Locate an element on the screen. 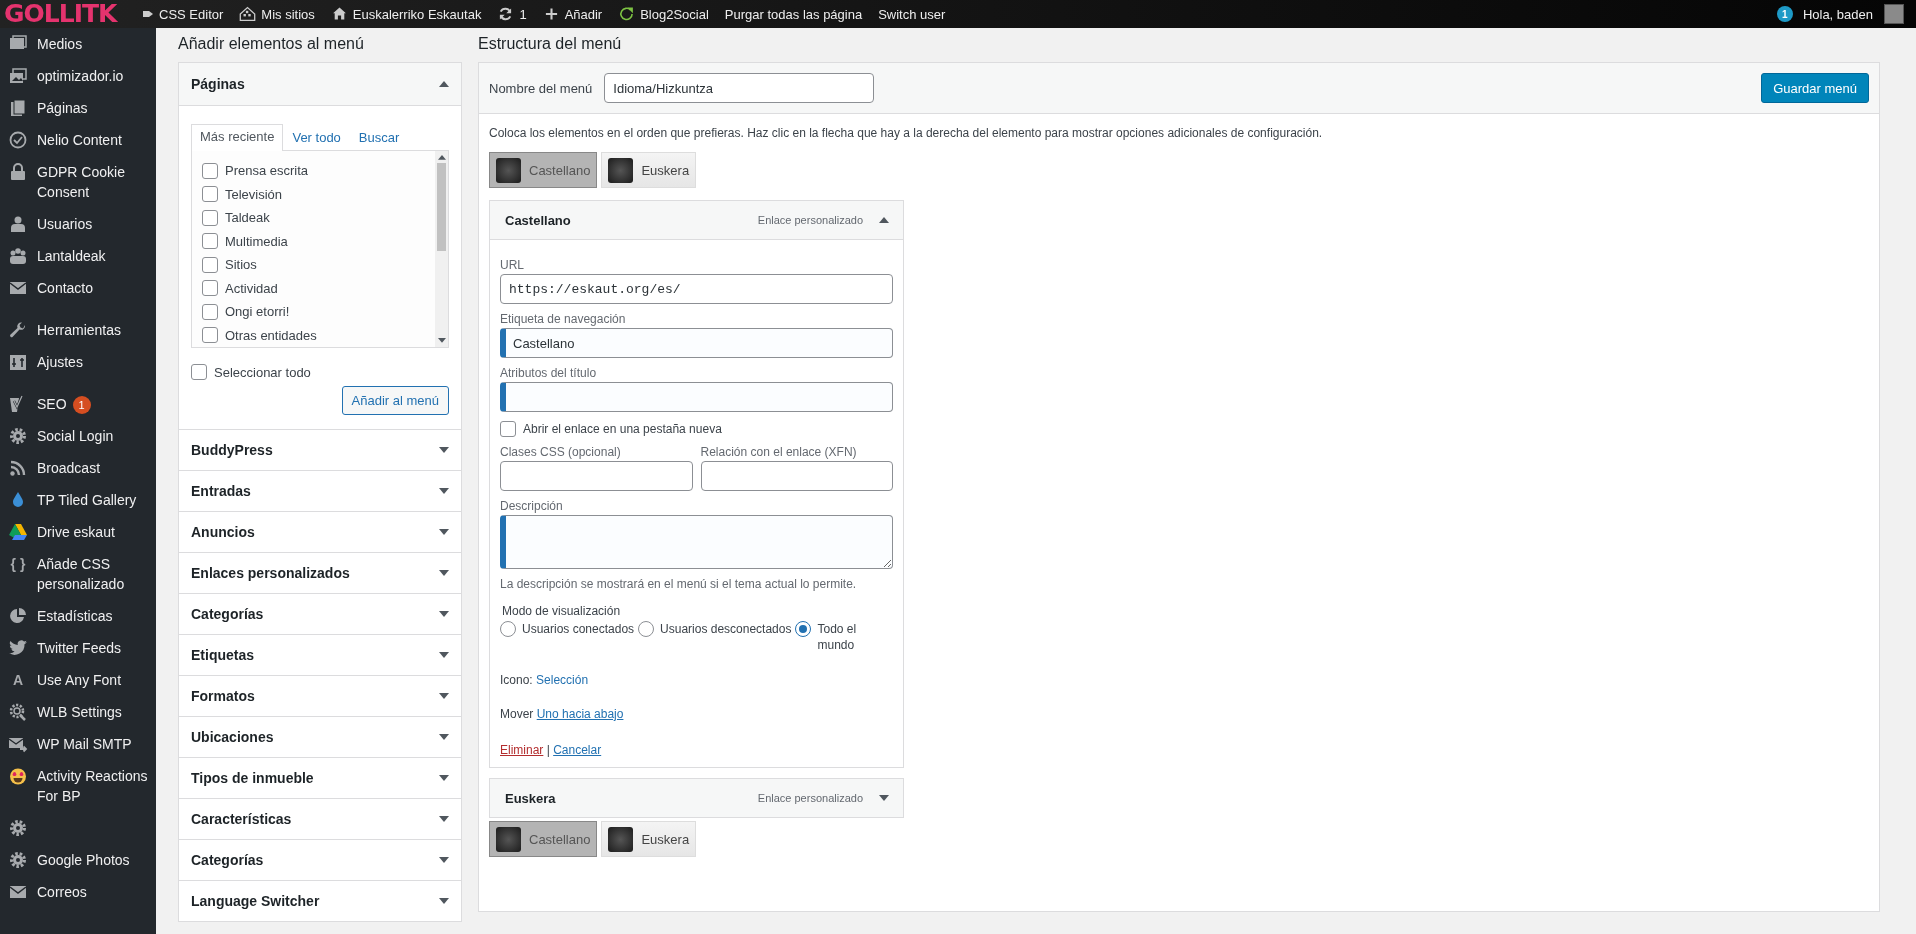  user-icon is located at coordinates (18, 224).